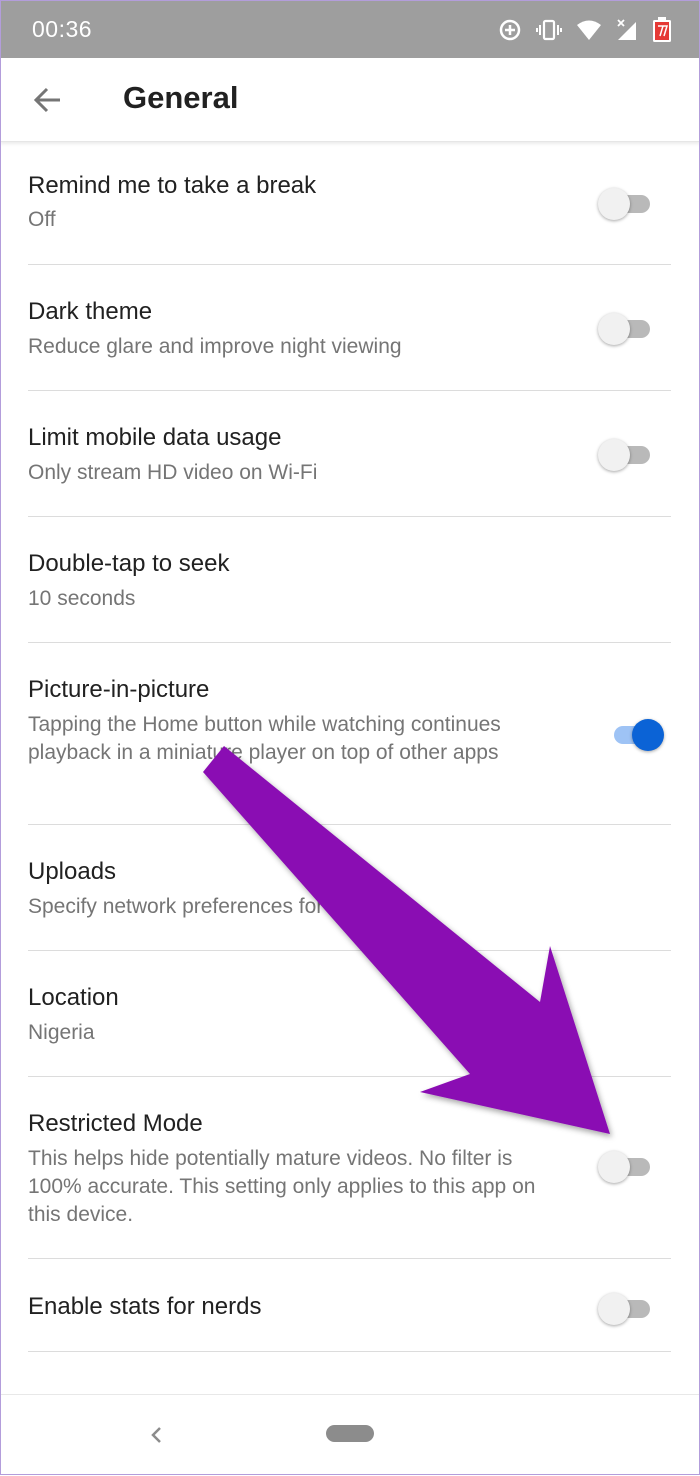  Describe the element at coordinates (638, 733) in the screenshot. I see `picture-in-picture-toggle` at that location.